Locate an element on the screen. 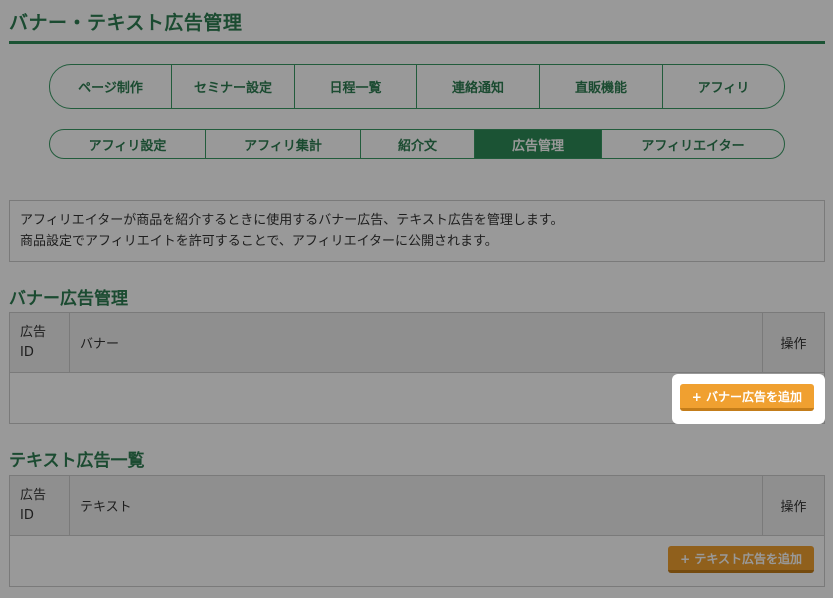  tab-affiliate-stats: アフィリ集計 is located at coordinates (283, 144).